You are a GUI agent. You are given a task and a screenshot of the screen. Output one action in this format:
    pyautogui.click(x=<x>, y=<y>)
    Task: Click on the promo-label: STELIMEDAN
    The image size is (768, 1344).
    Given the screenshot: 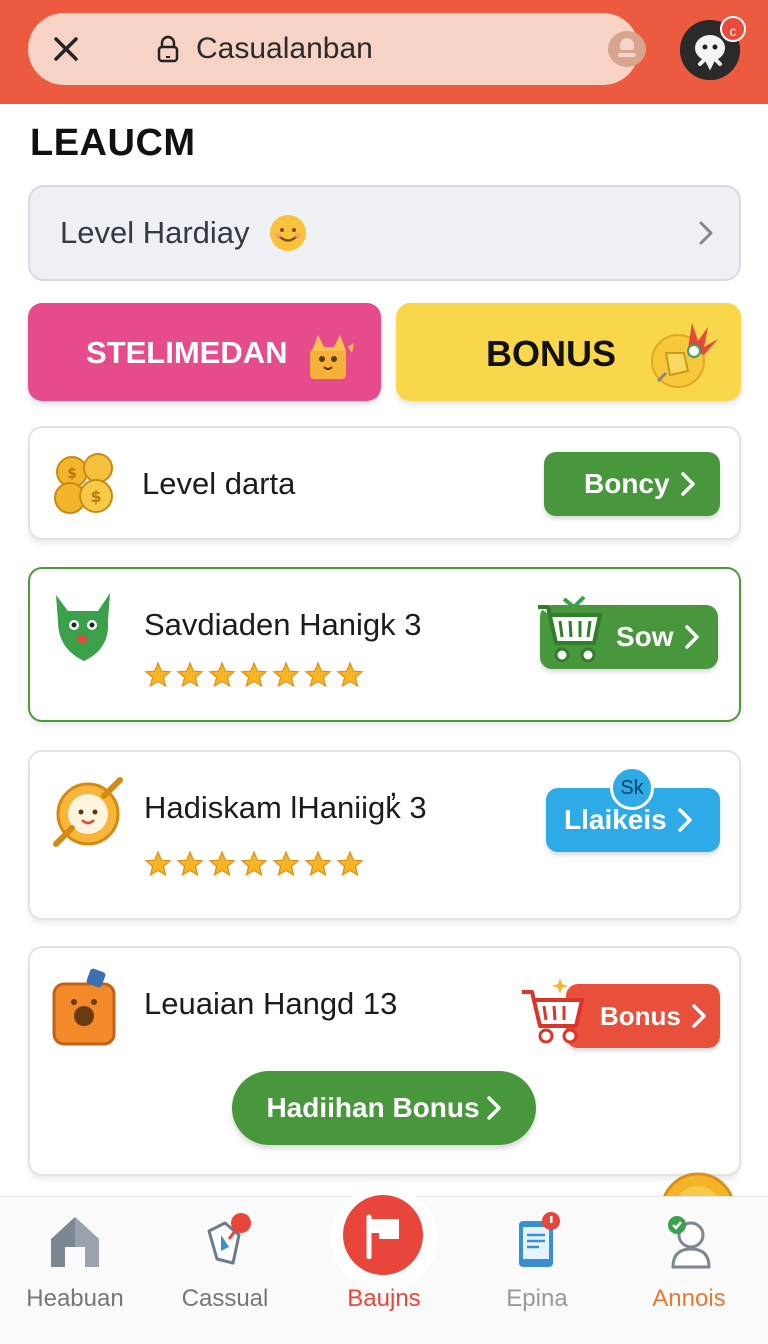 What is the action you would take?
    pyautogui.click(x=187, y=352)
    